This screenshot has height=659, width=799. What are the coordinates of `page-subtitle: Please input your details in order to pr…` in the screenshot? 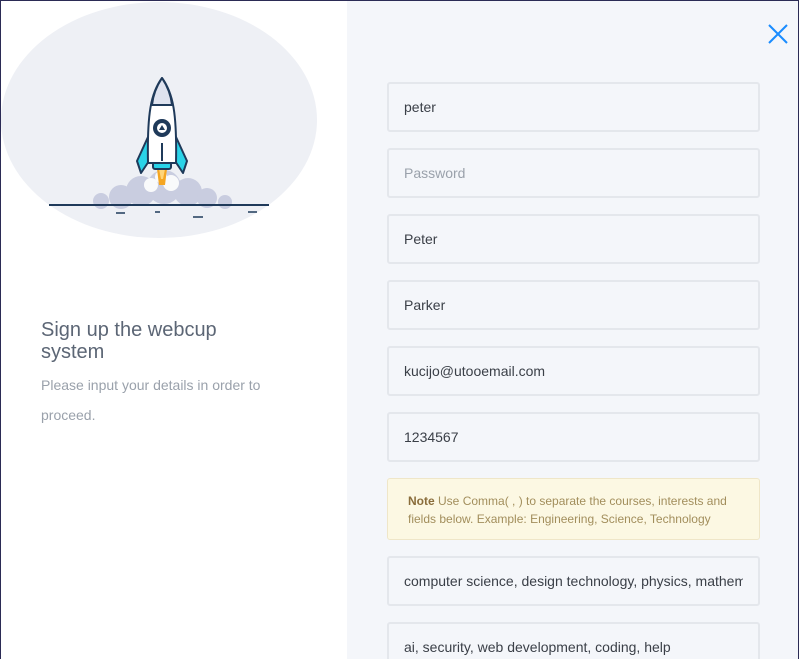 It's located at (151, 400).